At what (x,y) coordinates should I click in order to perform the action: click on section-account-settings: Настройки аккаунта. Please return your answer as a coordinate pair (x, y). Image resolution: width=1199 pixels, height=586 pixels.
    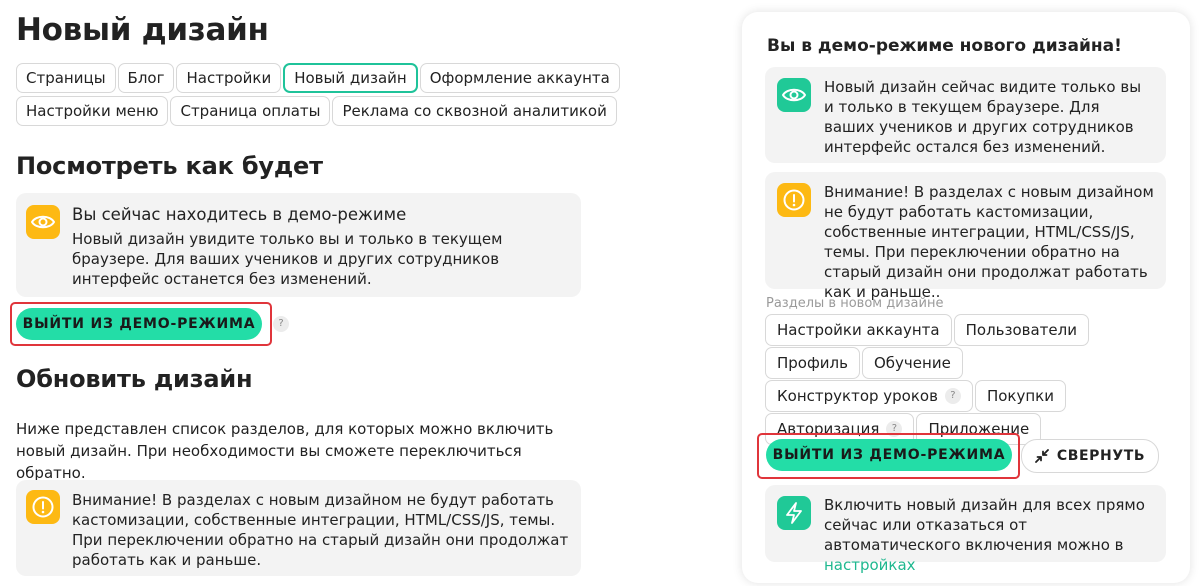
    Looking at the image, I should click on (858, 330).